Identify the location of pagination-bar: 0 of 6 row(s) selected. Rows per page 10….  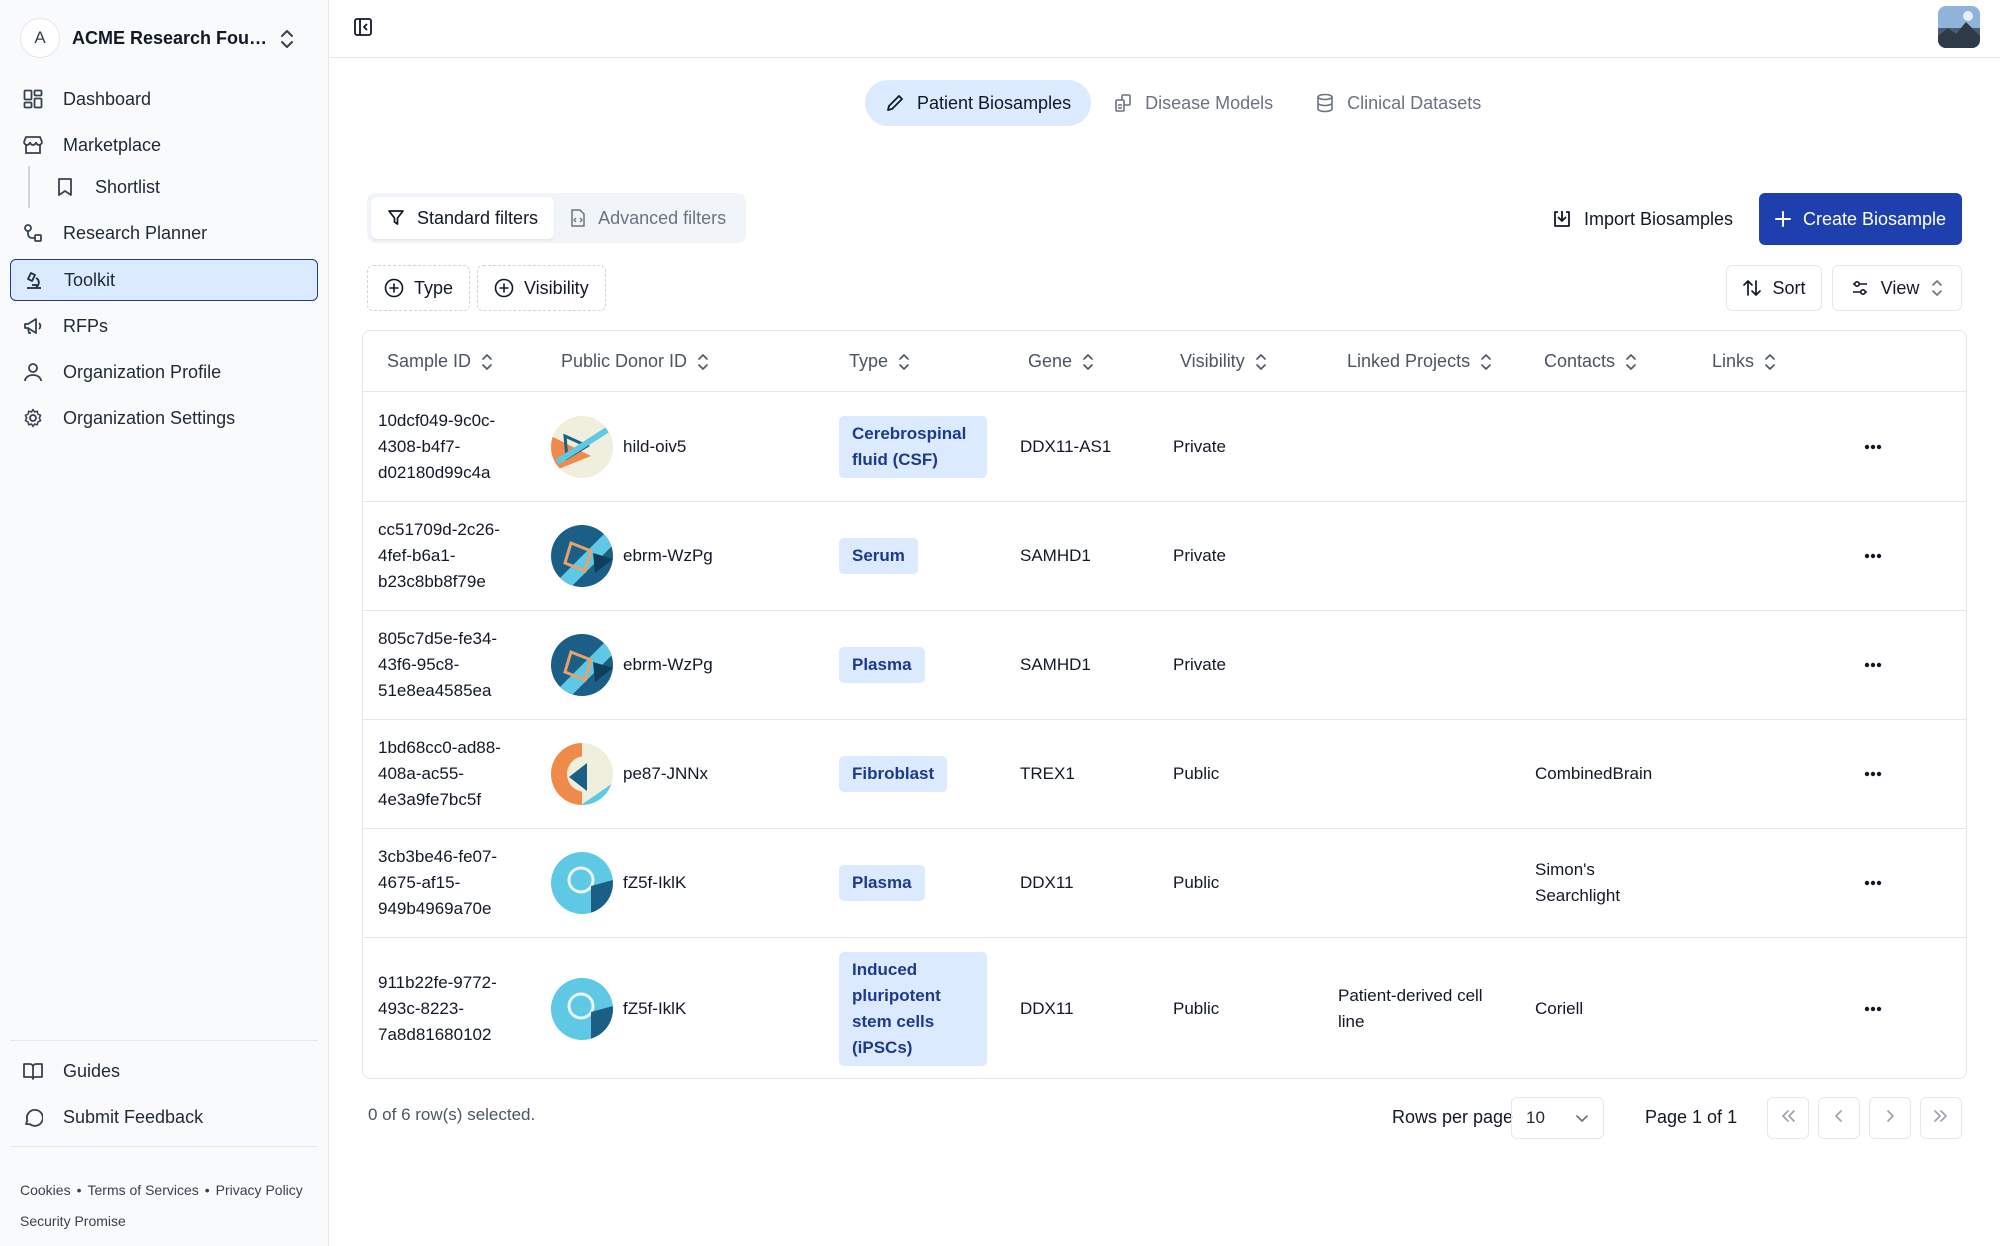
(1164, 1117).